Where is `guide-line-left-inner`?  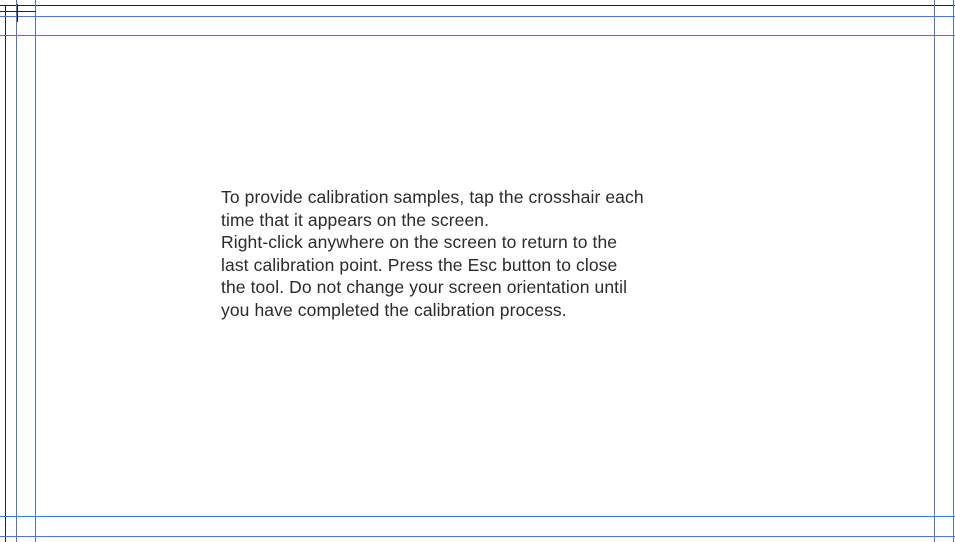 guide-line-left-inner is located at coordinates (35, 271).